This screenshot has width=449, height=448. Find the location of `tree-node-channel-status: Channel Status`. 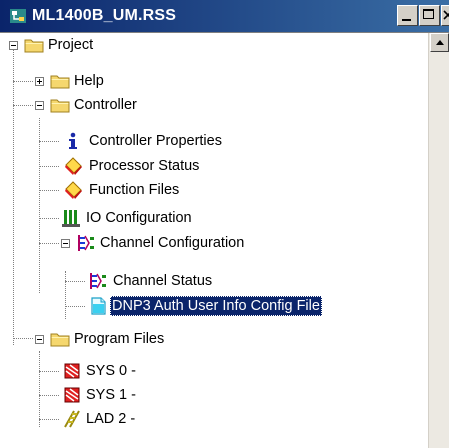

tree-node-channel-status: Channel Status is located at coordinates (150, 281).